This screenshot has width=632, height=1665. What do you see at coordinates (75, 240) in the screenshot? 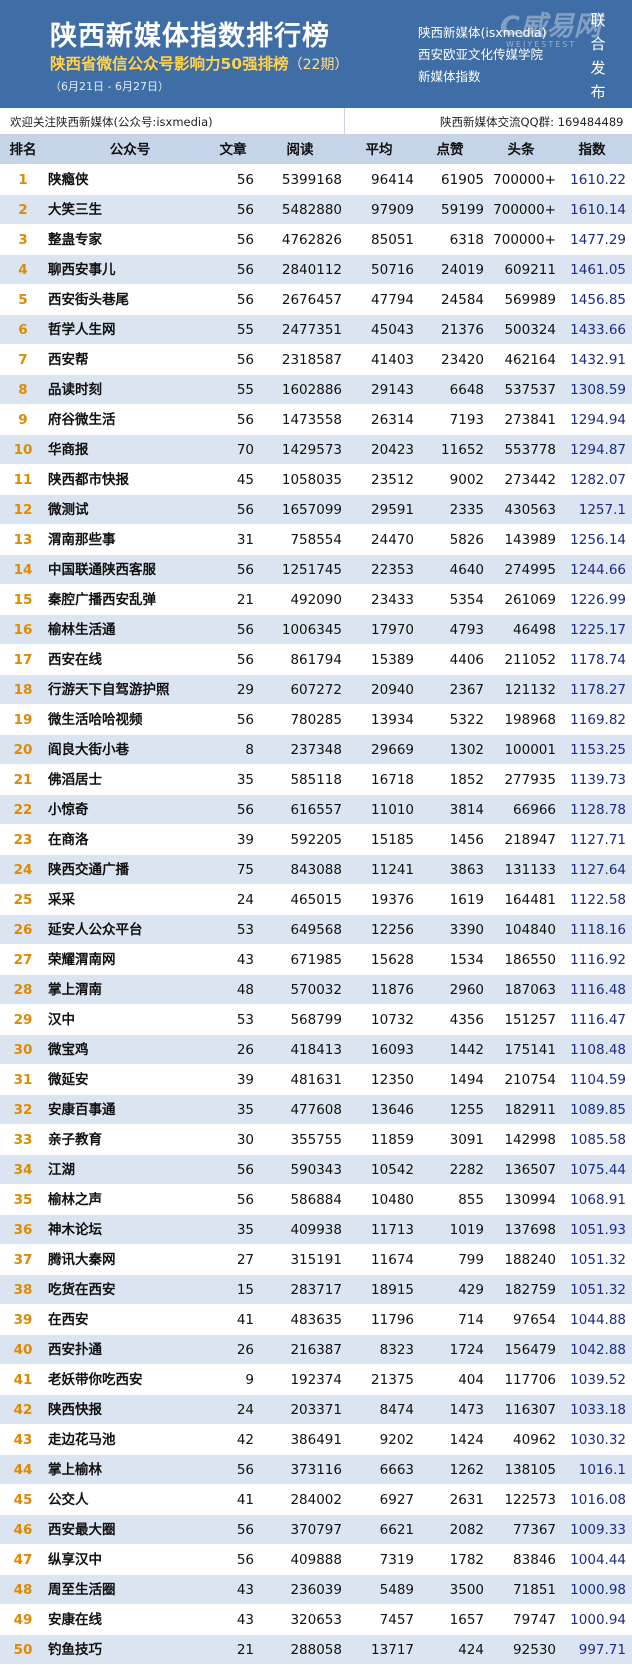
I see `account-name-cell: 整蛊专家` at bounding box center [75, 240].